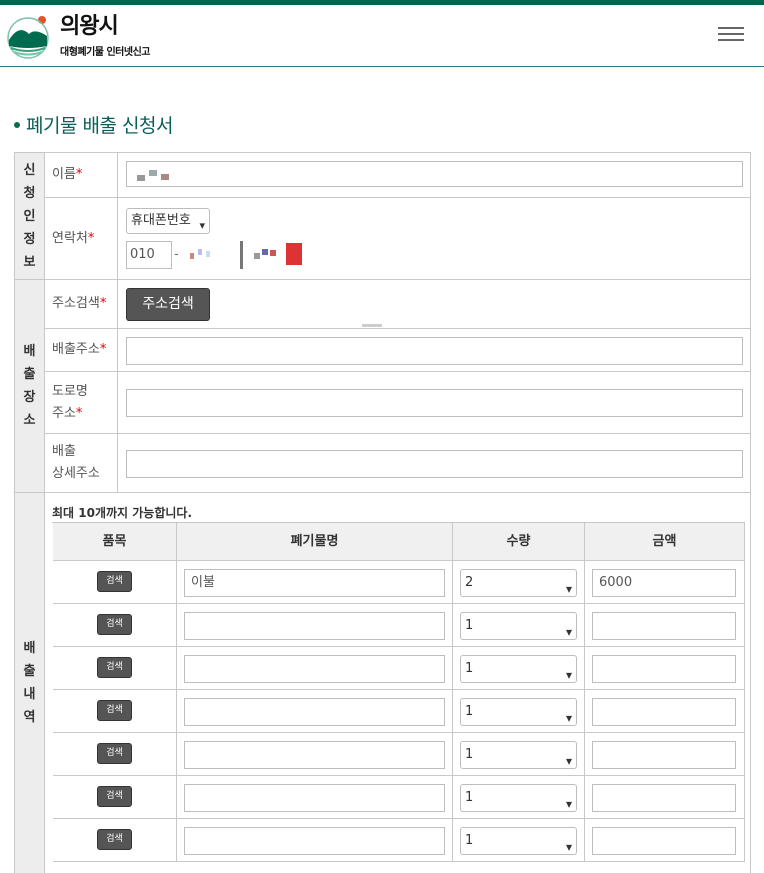 This screenshot has height=873, width=764. Describe the element at coordinates (81, 175) in the screenshot. I see `name-label: 이름 *` at that location.